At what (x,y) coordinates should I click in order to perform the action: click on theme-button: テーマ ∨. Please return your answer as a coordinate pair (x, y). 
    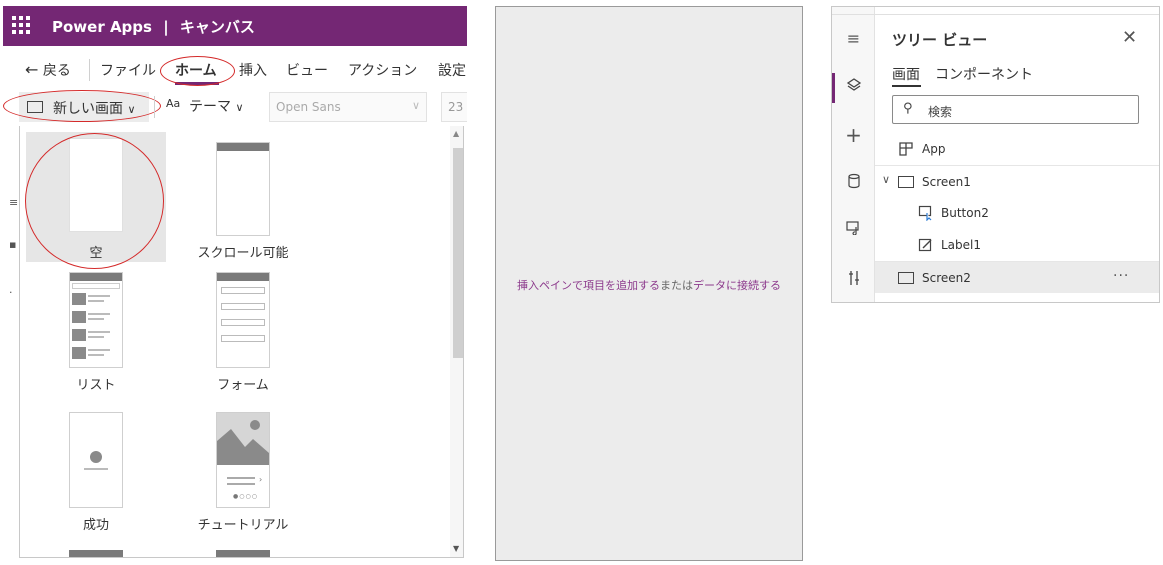
    Looking at the image, I should click on (216, 106).